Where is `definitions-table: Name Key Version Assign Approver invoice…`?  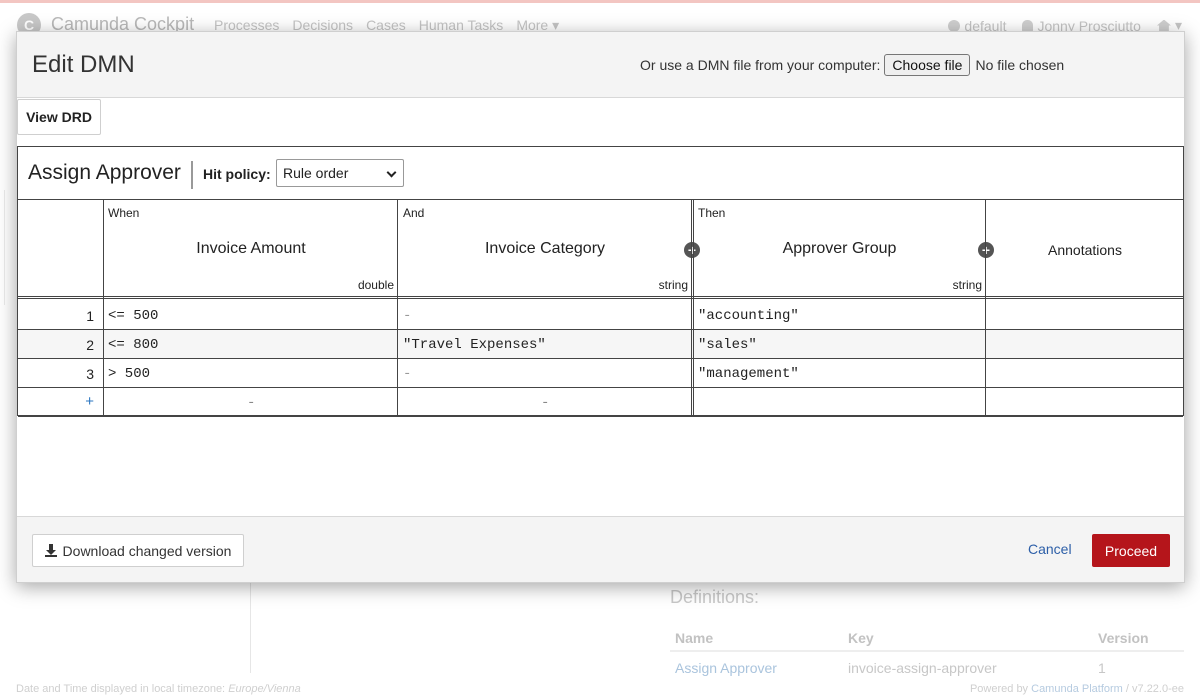
definitions-table: Name Key Version Assign Approver invoice… is located at coordinates (927, 652).